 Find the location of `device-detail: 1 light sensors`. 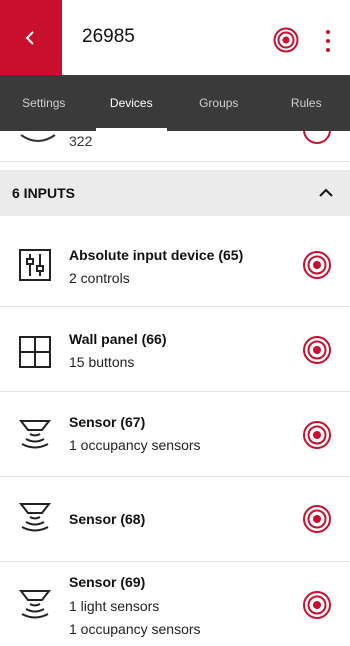

device-detail: 1 light sensors is located at coordinates (114, 606).